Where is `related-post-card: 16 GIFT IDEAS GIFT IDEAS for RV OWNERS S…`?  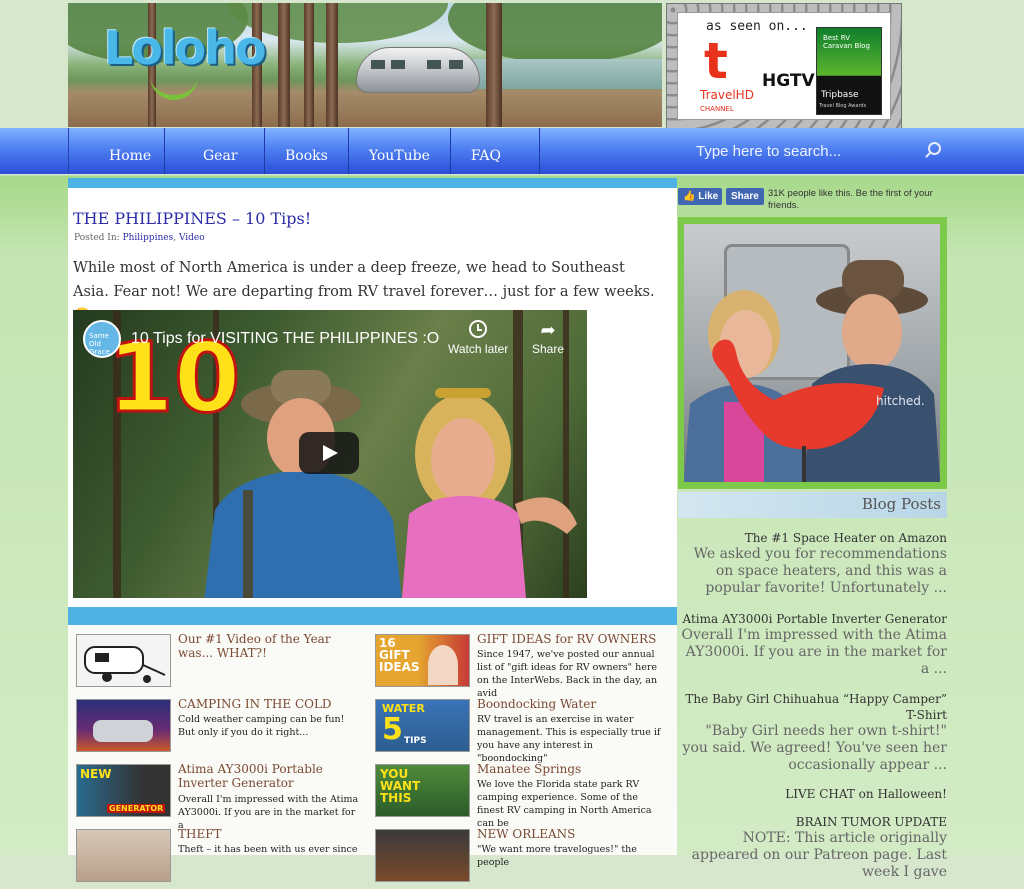
related-post-card: 16 GIFT IDEAS GIFT IDEAS for RV OWNERS S… is located at coordinates (521, 665).